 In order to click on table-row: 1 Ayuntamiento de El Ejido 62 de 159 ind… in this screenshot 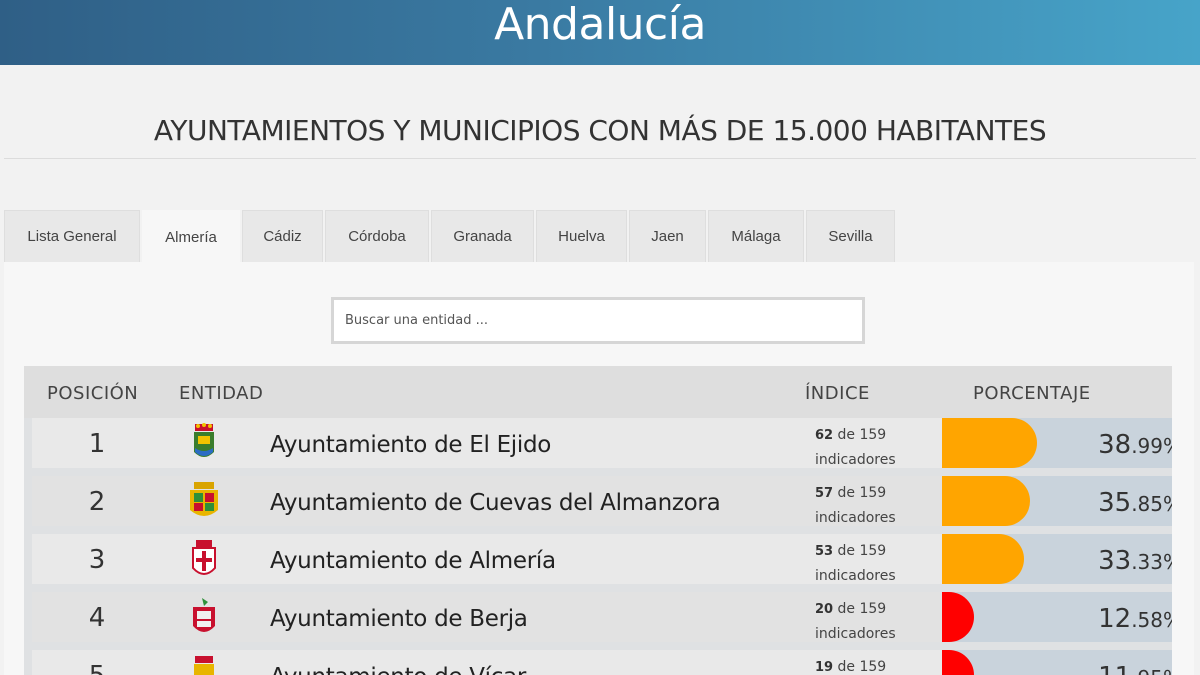, I will do `click(602, 443)`.